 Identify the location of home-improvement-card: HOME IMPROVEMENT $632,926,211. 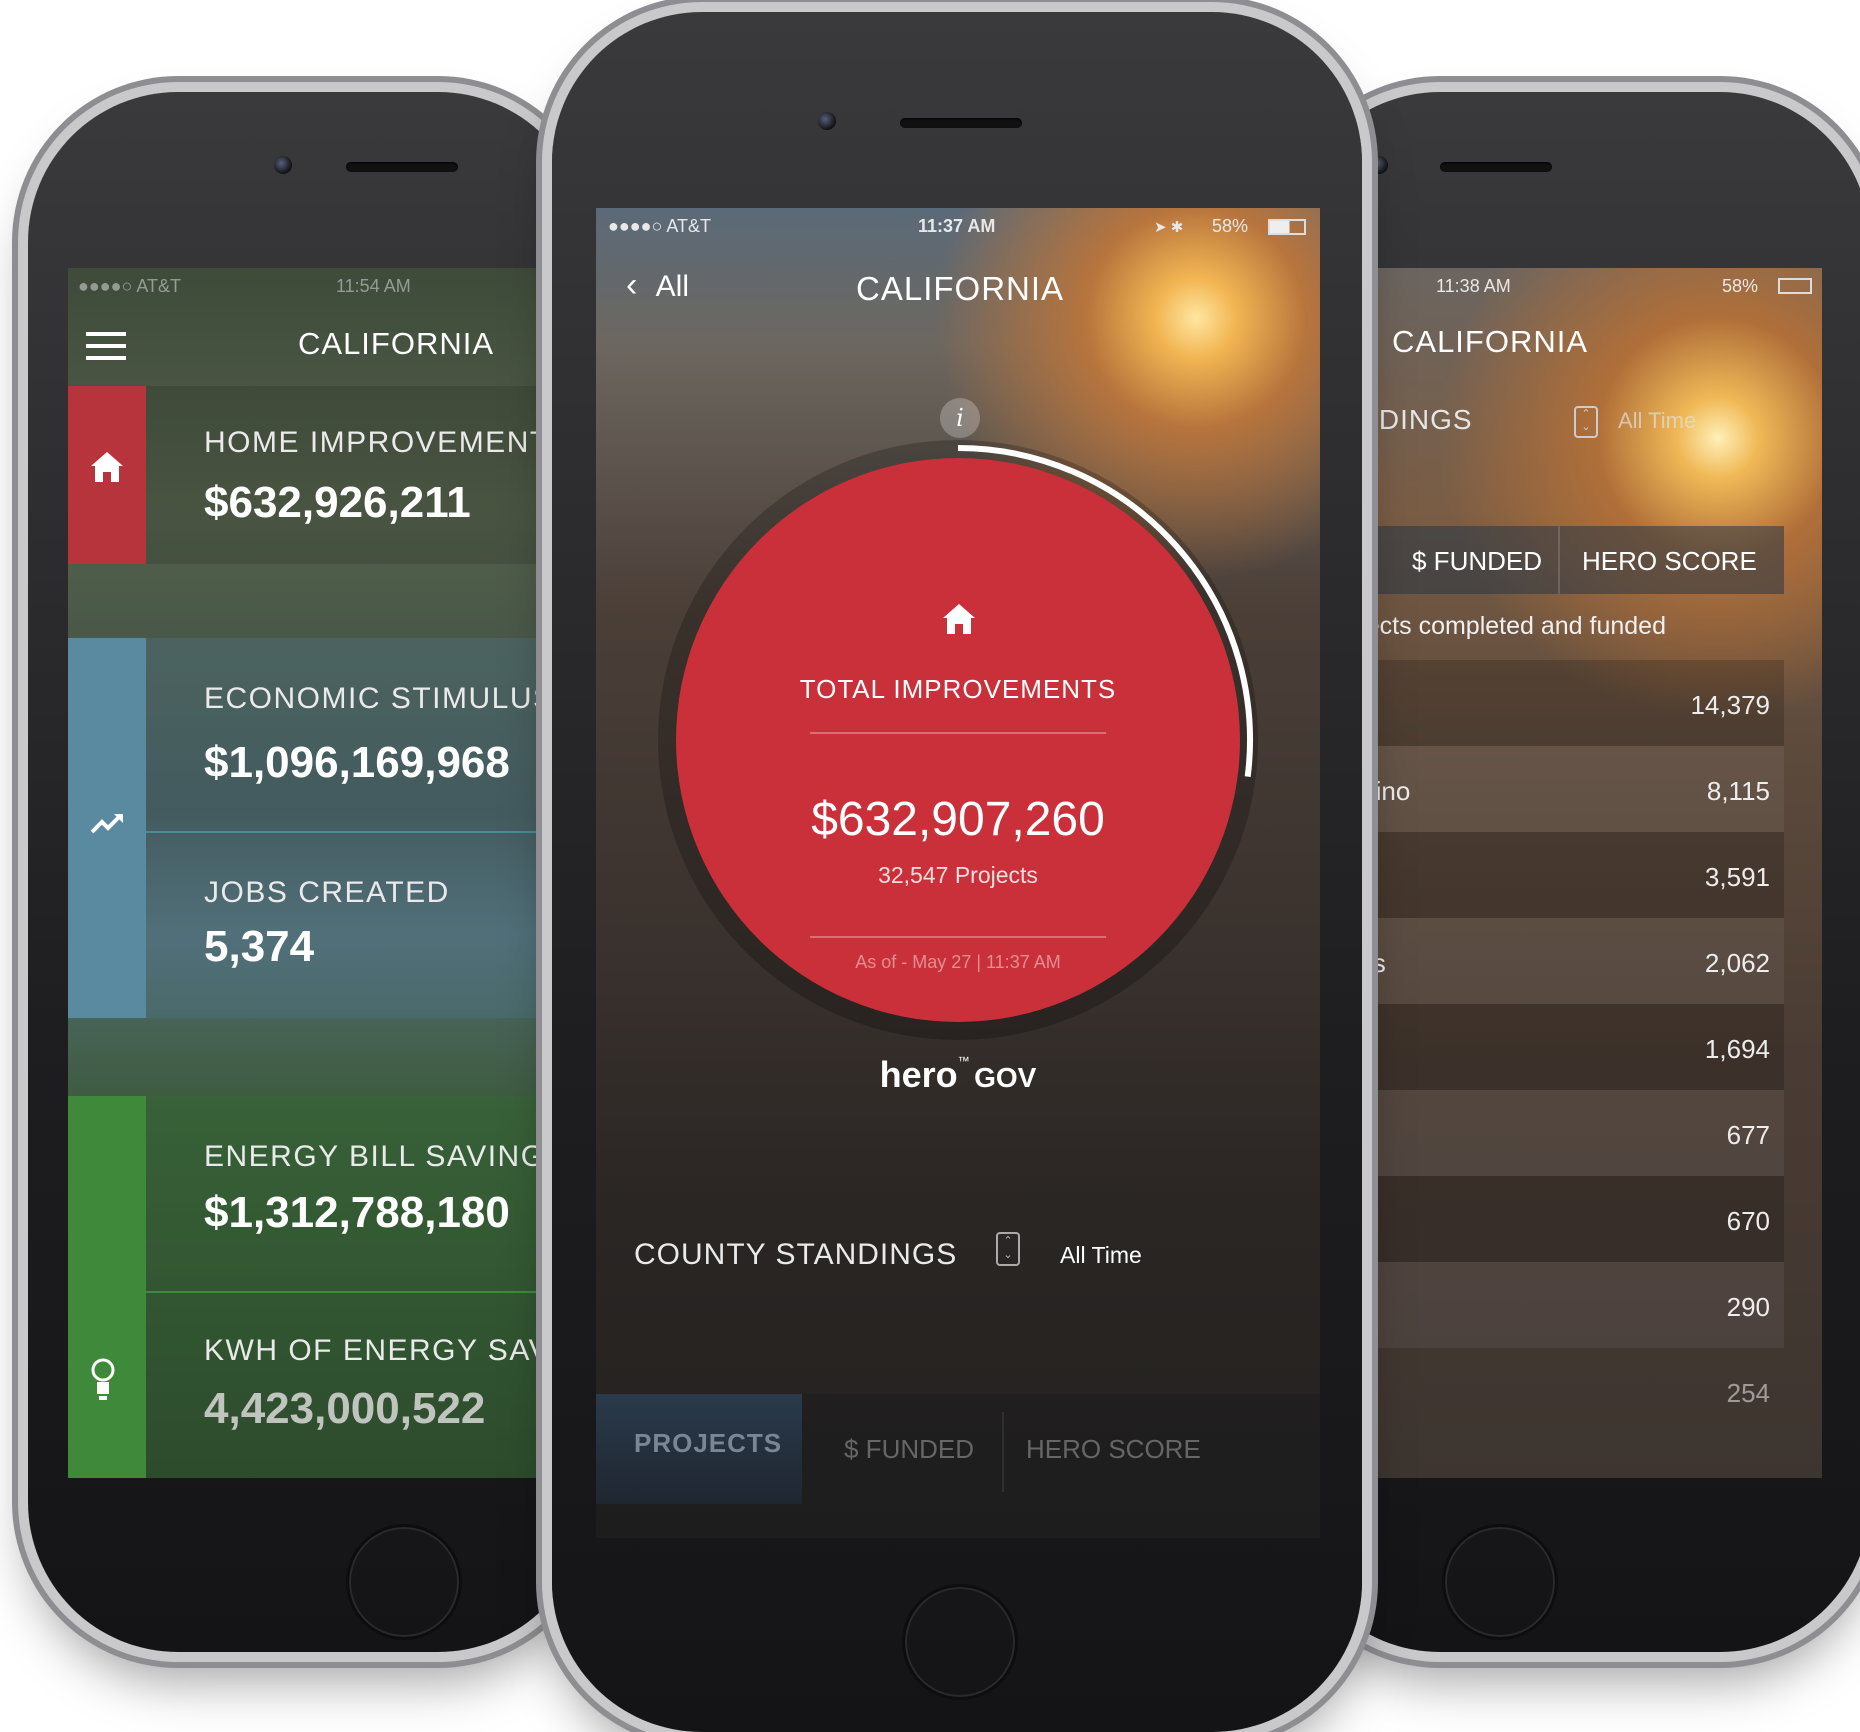
(328, 475).